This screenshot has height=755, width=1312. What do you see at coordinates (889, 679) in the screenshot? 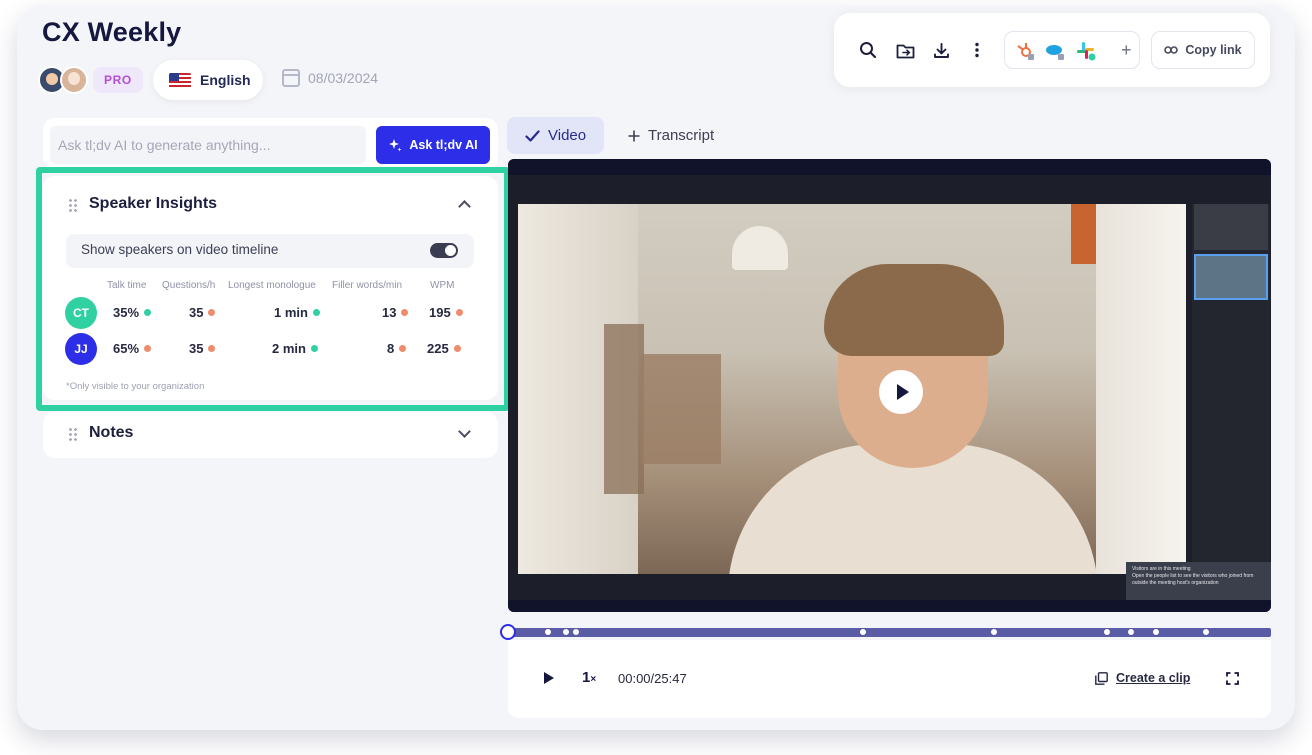
I see `player-controls: 1× 00:00/25:47 Create a clip` at bounding box center [889, 679].